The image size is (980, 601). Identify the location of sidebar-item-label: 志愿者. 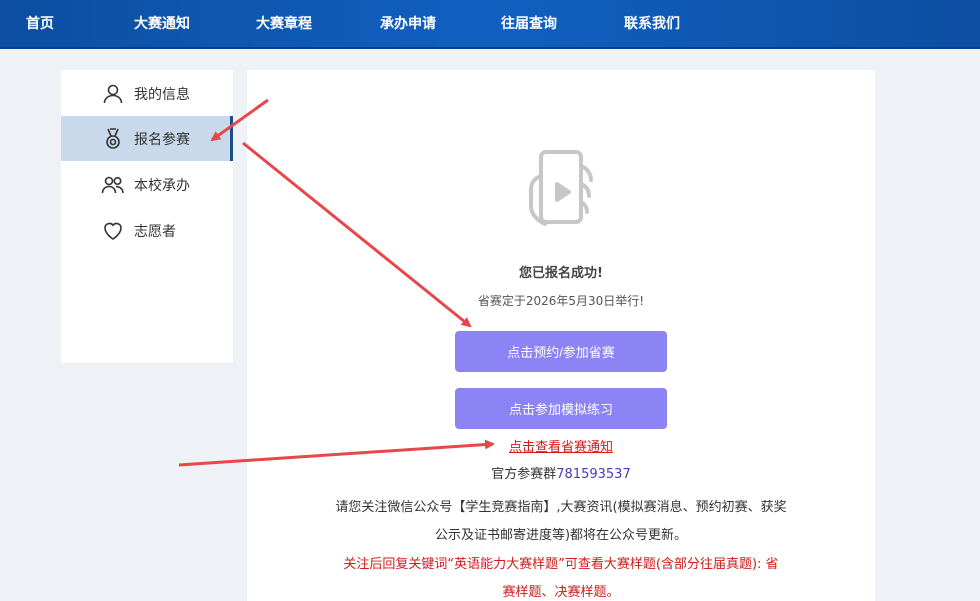
(155, 231).